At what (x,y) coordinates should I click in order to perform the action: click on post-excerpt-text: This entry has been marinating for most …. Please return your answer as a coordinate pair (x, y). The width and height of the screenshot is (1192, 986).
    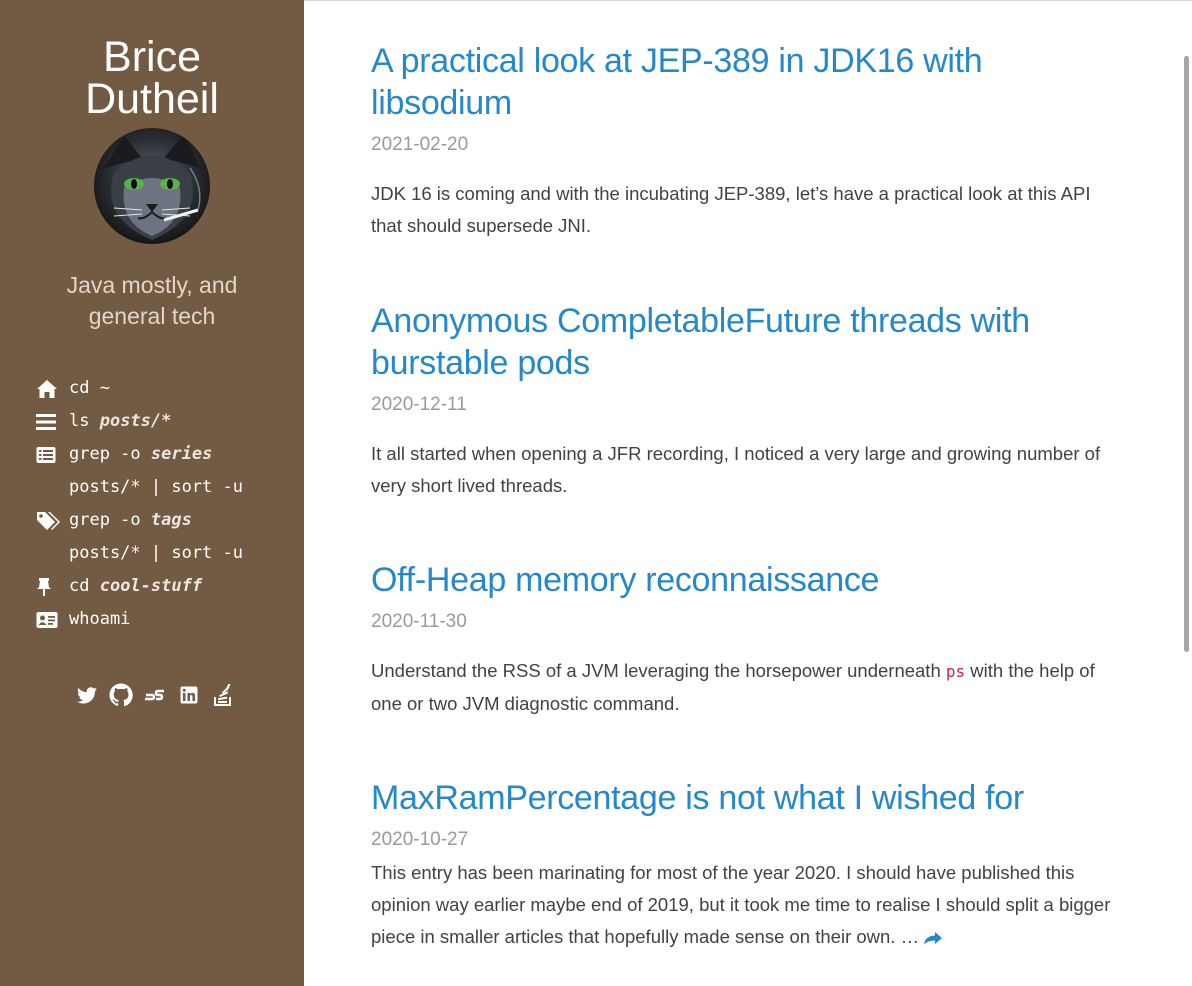
    Looking at the image, I should click on (741, 904).